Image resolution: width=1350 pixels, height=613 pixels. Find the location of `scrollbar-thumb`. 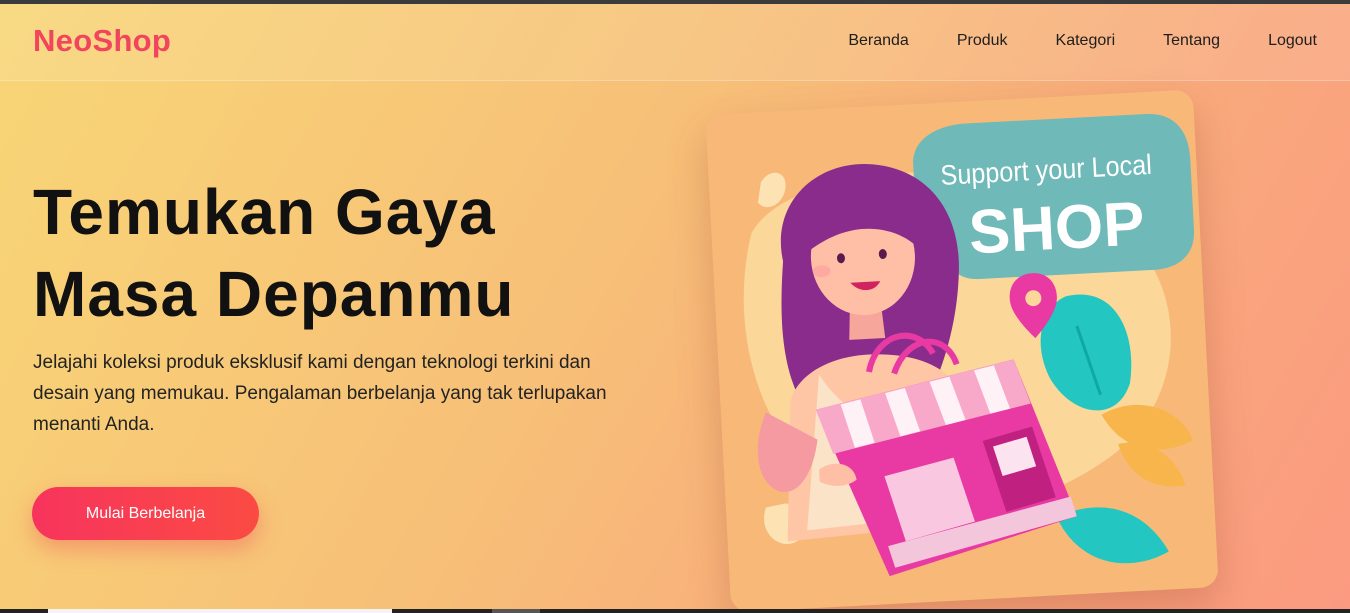

scrollbar-thumb is located at coordinates (516, 611).